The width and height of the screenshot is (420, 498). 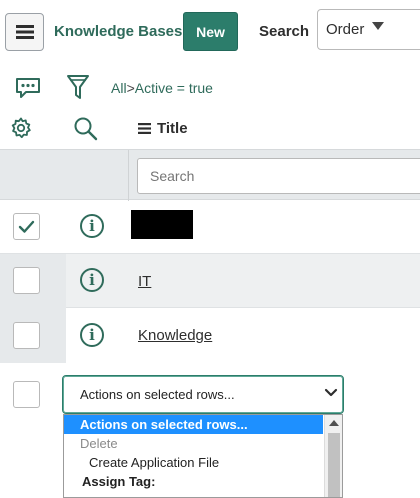 I want to click on hamburger-icon, so click(x=24, y=32).